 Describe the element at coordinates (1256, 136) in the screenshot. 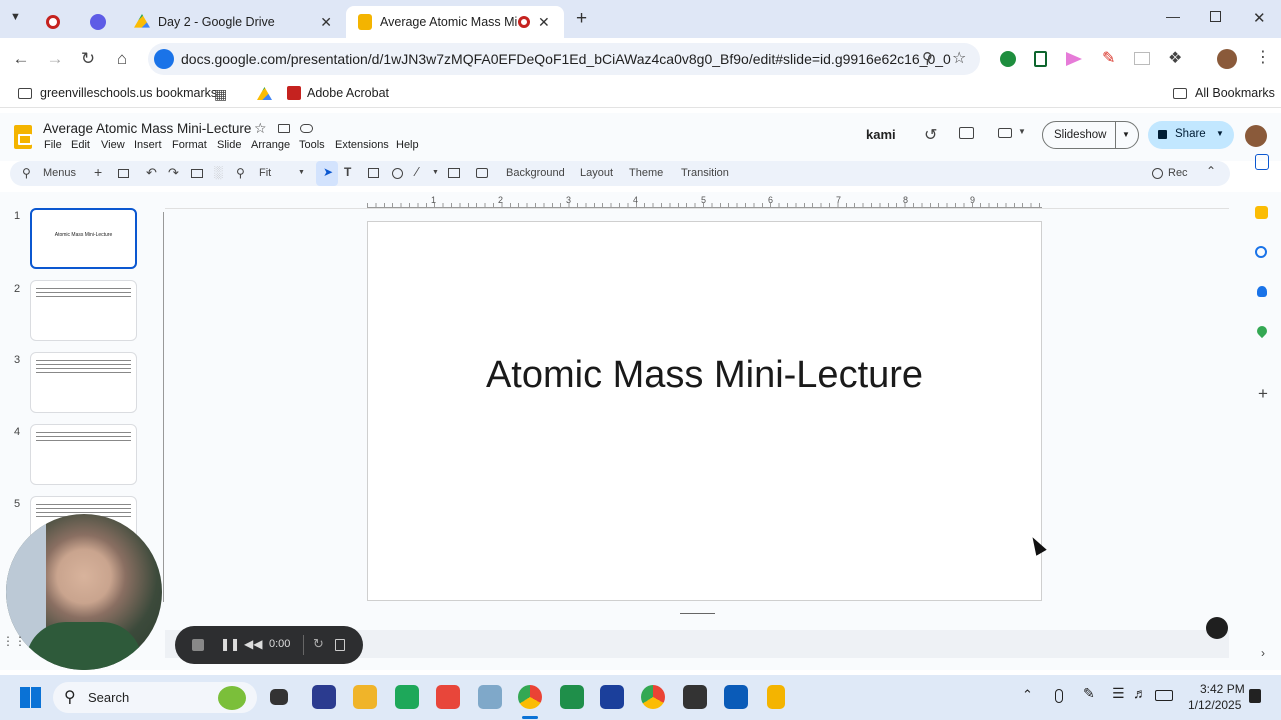

I see `account-avatar` at that location.